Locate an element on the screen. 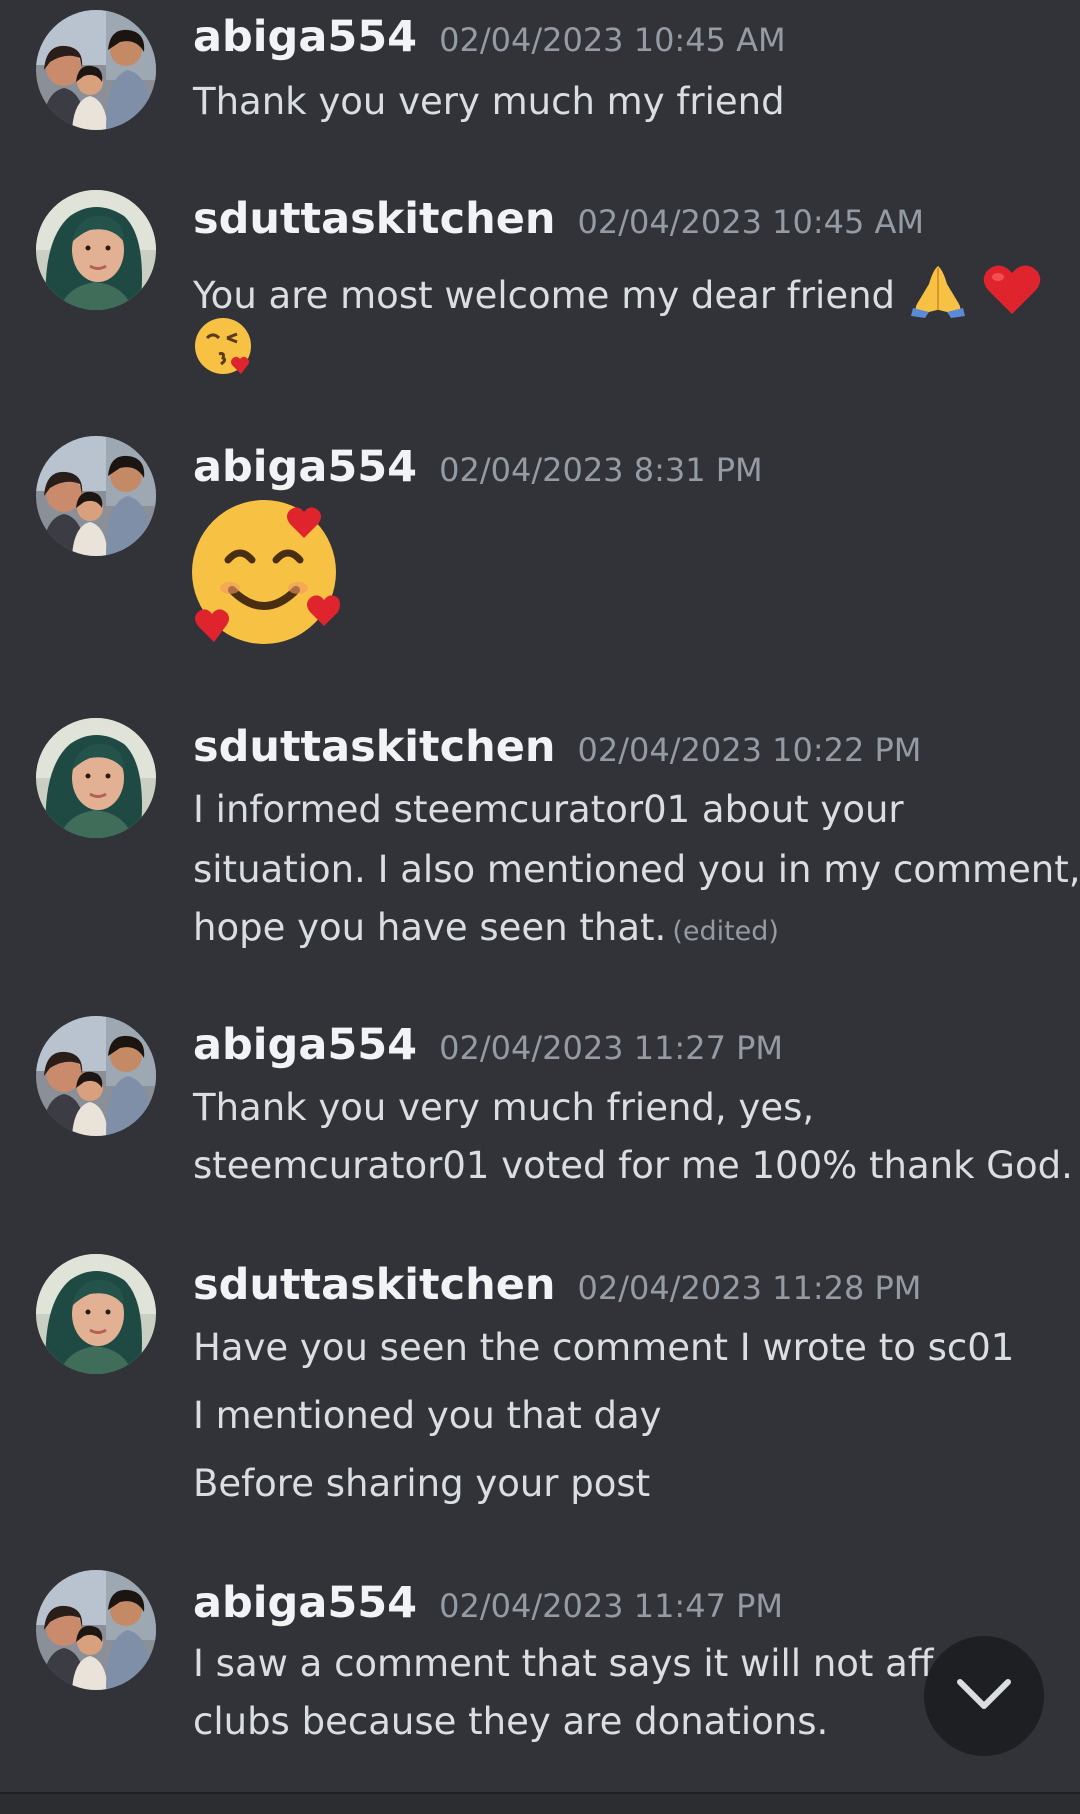 This screenshot has width=1080, height=1814. timestamp: 02/04/2023 11:47 PM is located at coordinates (611, 1606).